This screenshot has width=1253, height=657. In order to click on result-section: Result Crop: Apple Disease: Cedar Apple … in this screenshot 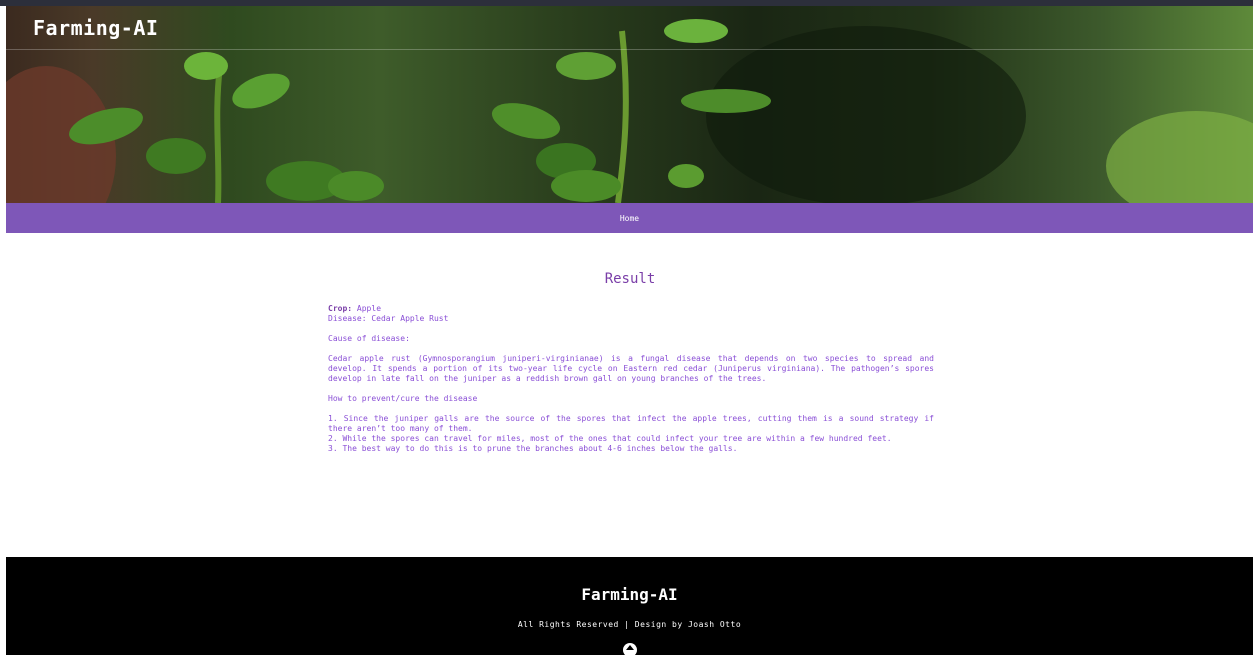, I will do `click(631, 362)`.